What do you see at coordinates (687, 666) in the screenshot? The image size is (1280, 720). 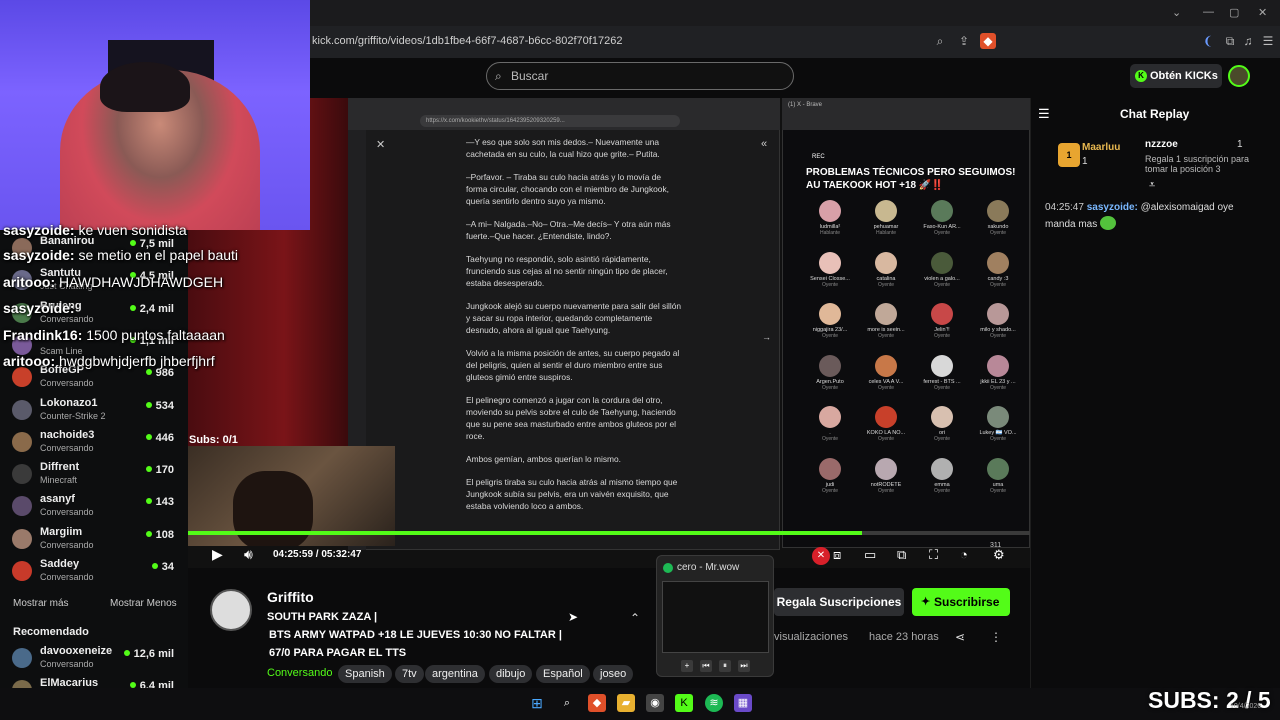 I see `add-icon: +` at bounding box center [687, 666].